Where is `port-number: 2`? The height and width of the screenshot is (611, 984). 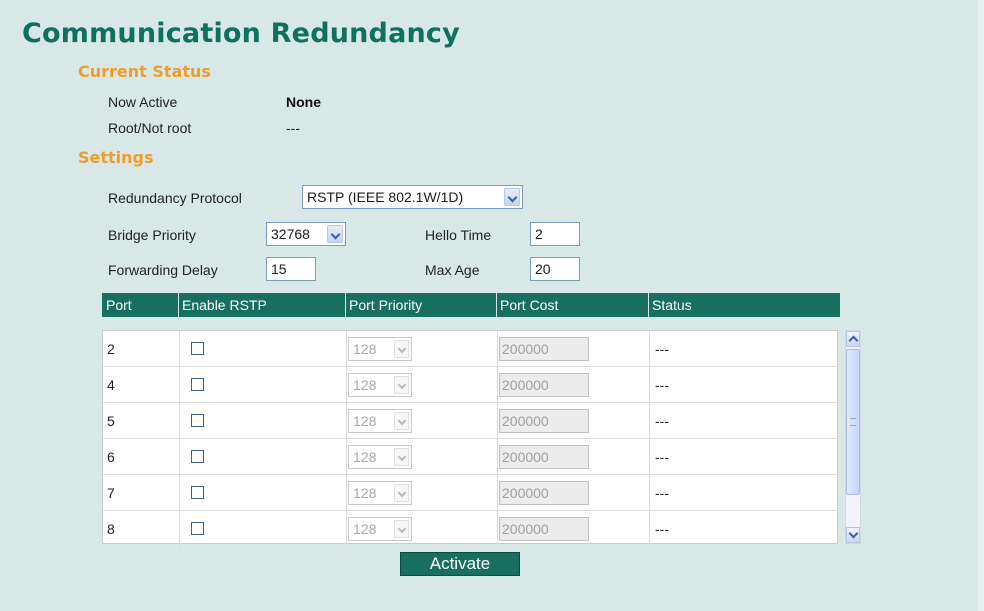
port-number: 2 is located at coordinates (111, 349).